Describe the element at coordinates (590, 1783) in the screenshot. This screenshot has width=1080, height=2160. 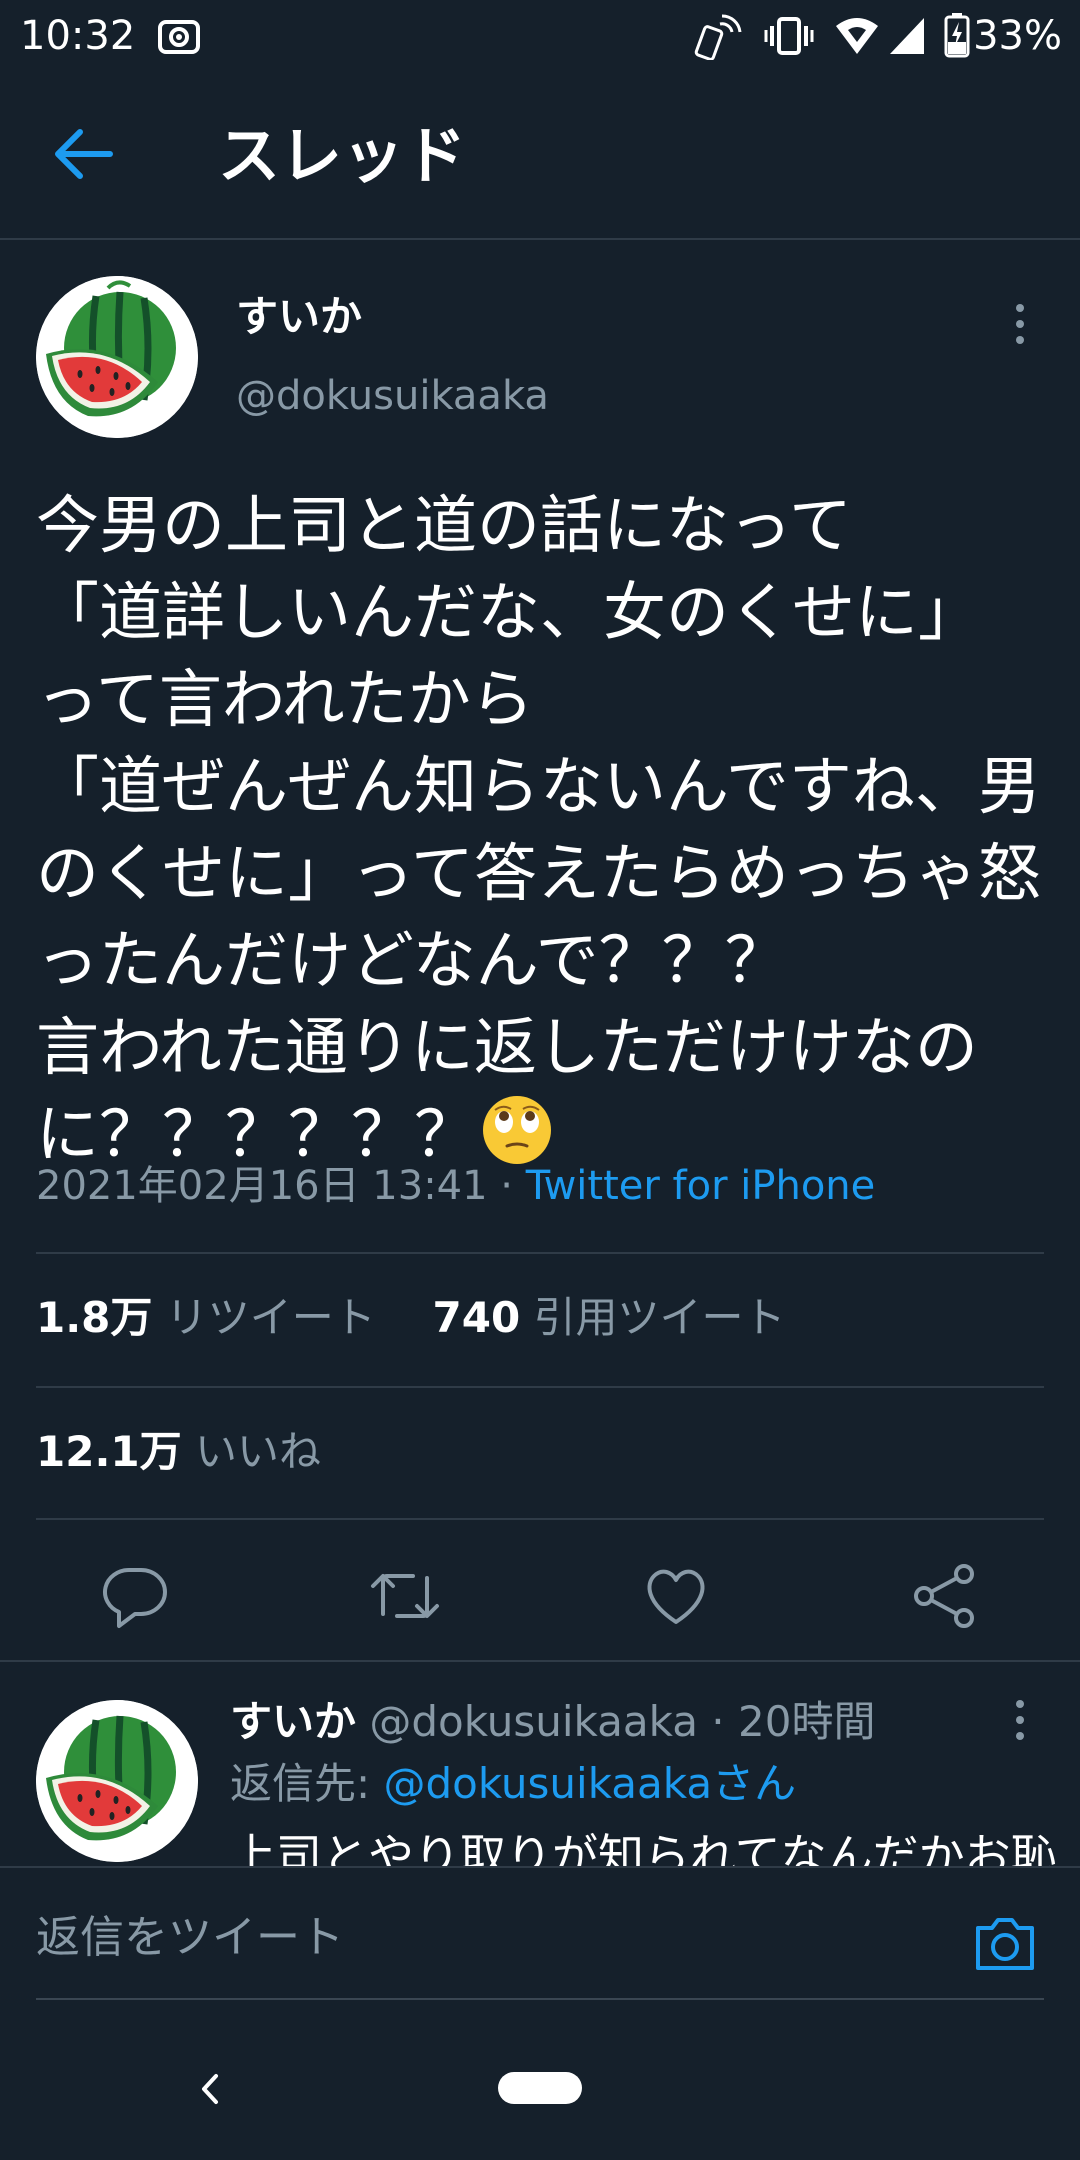
I see `reply-to-link: @dokusuikaakaさん` at that location.